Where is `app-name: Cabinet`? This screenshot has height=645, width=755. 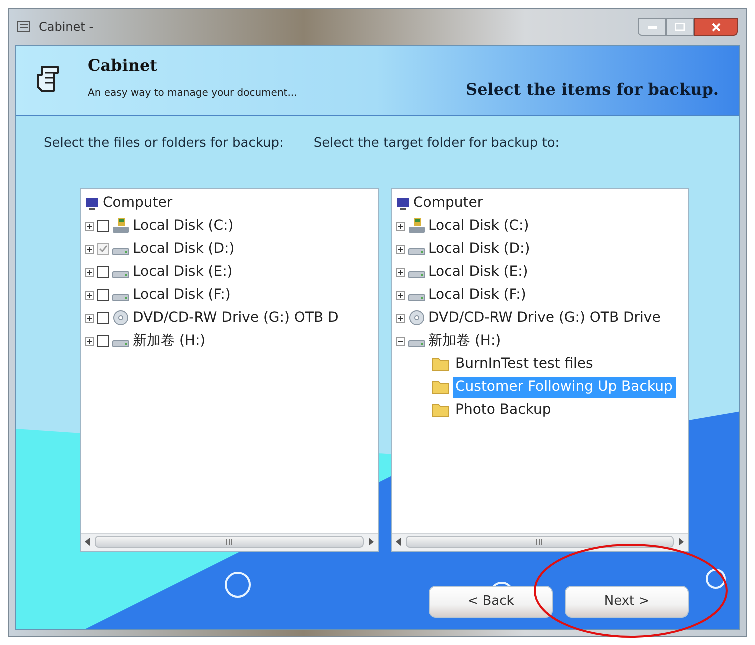 app-name: Cabinet is located at coordinates (123, 66).